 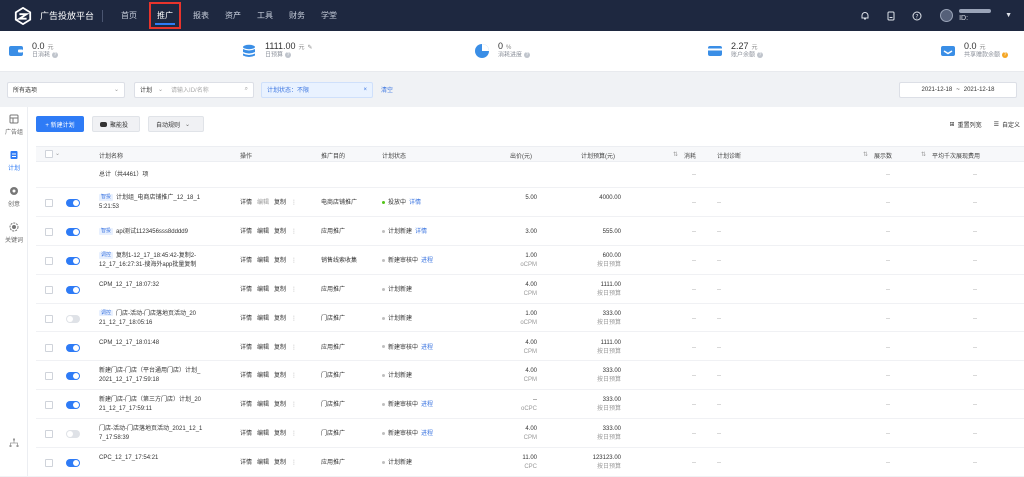 What do you see at coordinates (147, 313) in the screenshot?
I see `plan-name: 调控 门店-活动-门店落地页活动_20` at bounding box center [147, 313].